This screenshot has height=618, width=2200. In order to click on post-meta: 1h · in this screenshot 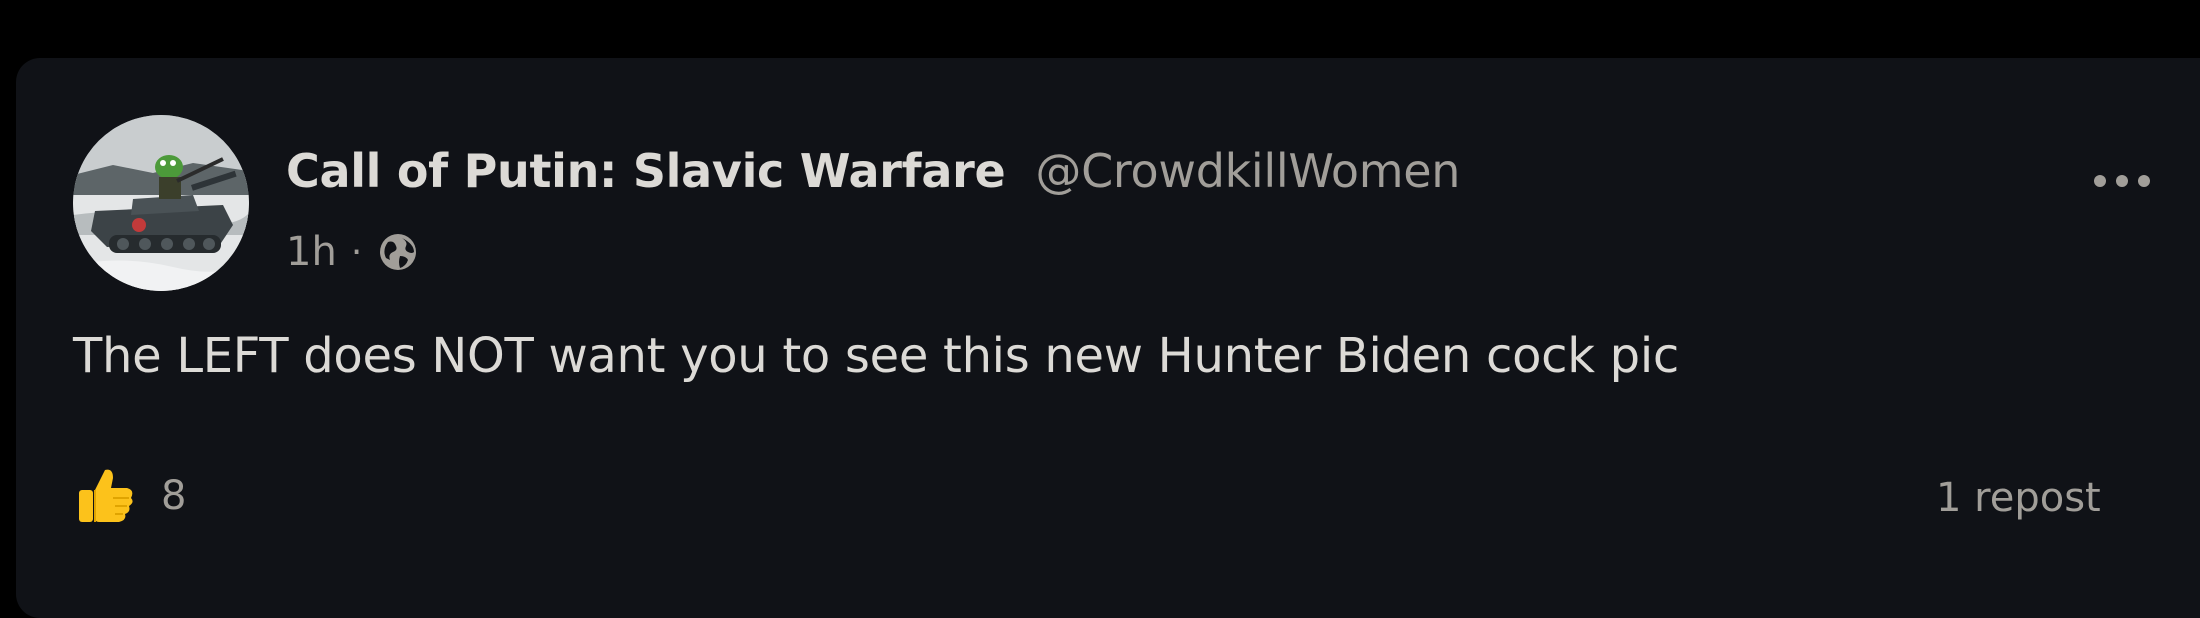, I will do `click(353, 252)`.